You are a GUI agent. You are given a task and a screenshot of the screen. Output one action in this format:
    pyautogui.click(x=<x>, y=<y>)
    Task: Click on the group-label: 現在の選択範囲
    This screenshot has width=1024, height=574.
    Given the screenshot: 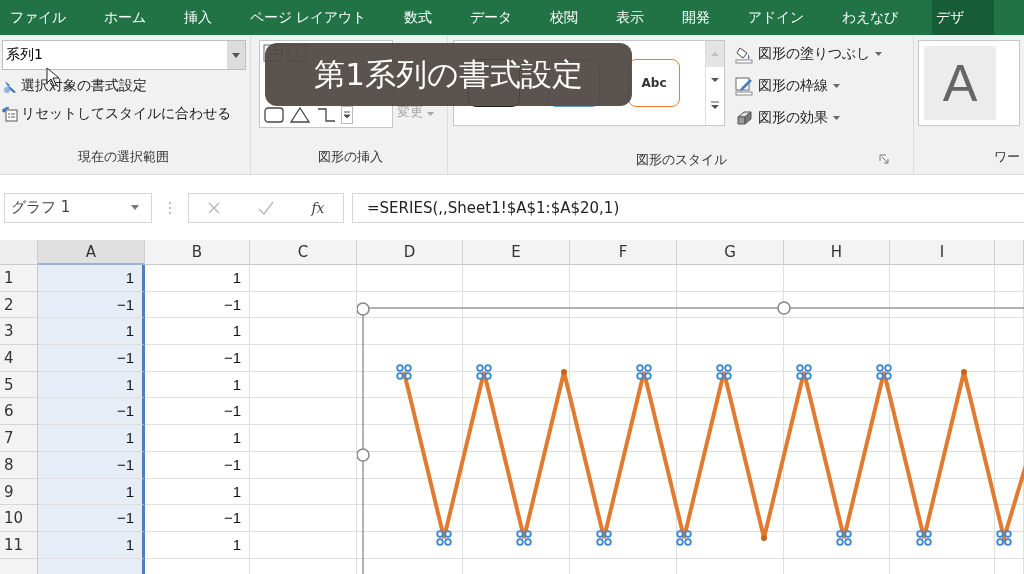 What is the action you would take?
    pyautogui.click(x=124, y=157)
    